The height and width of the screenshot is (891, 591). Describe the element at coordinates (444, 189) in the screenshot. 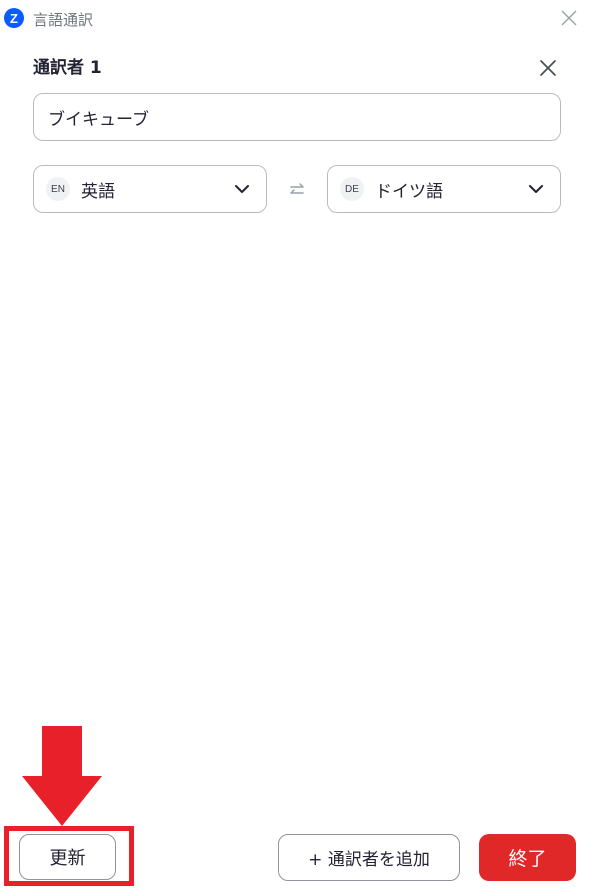

I see `target-language-select: DE ドイツ語` at that location.